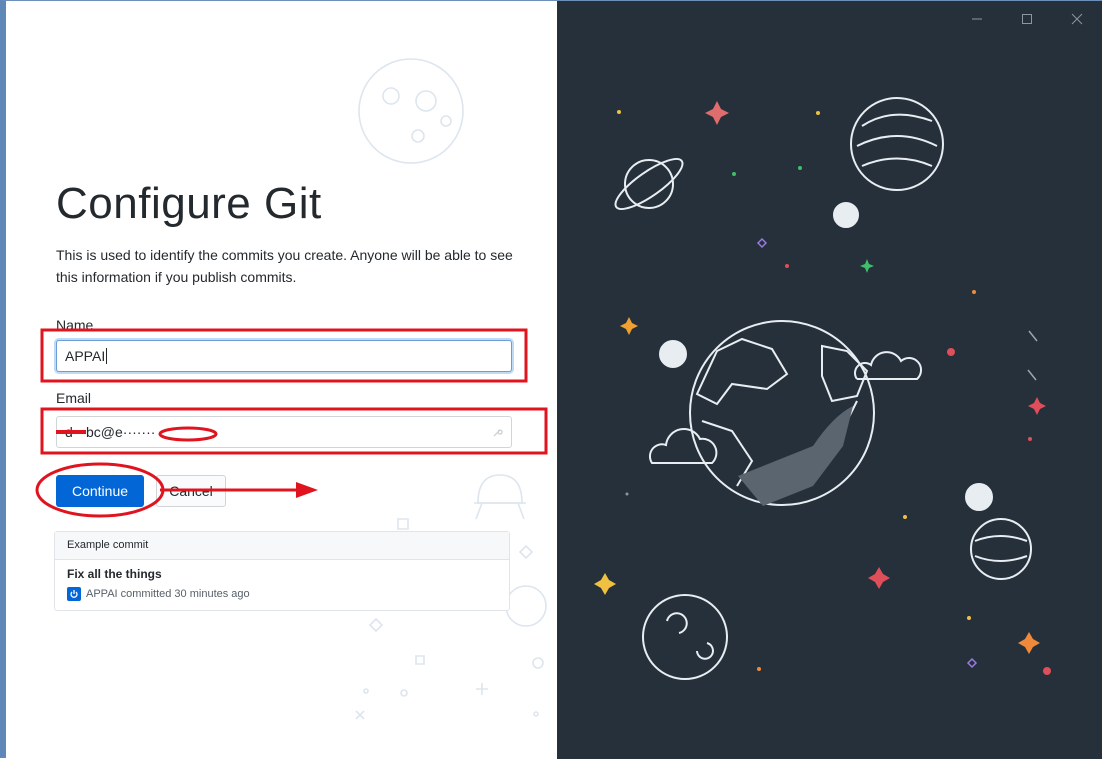 The width and height of the screenshot is (1104, 760). What do you see at coordinates (100, 491) in the screenshot?
I see `continue-button: Continue` at bounding box center [100, 491].